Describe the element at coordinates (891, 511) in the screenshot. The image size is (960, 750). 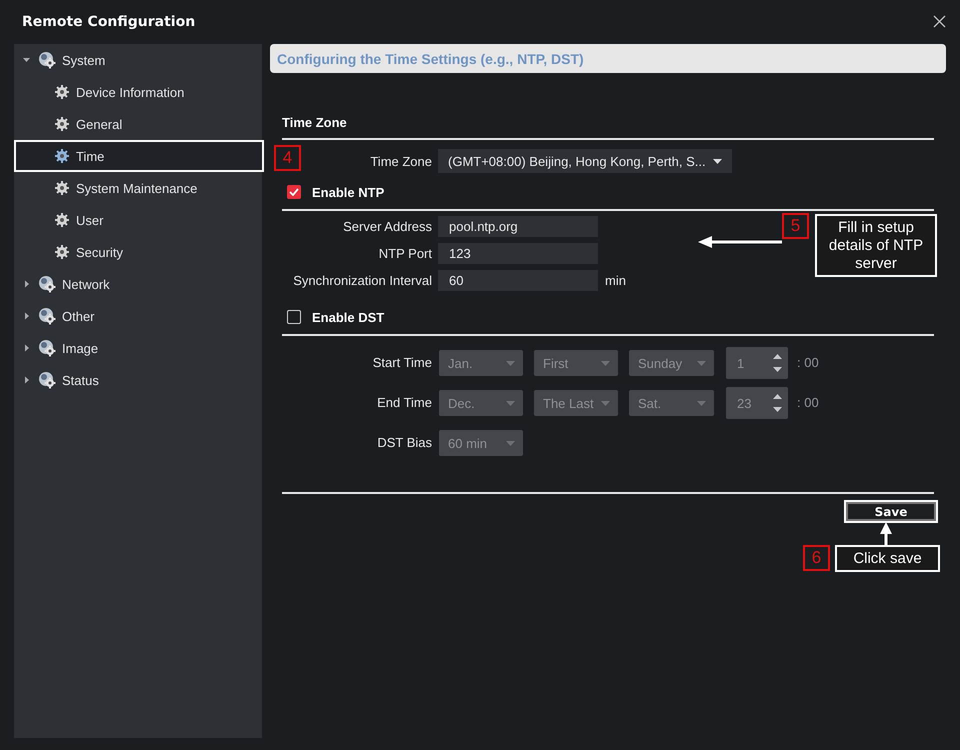
I see `save-button: Save` at that location.